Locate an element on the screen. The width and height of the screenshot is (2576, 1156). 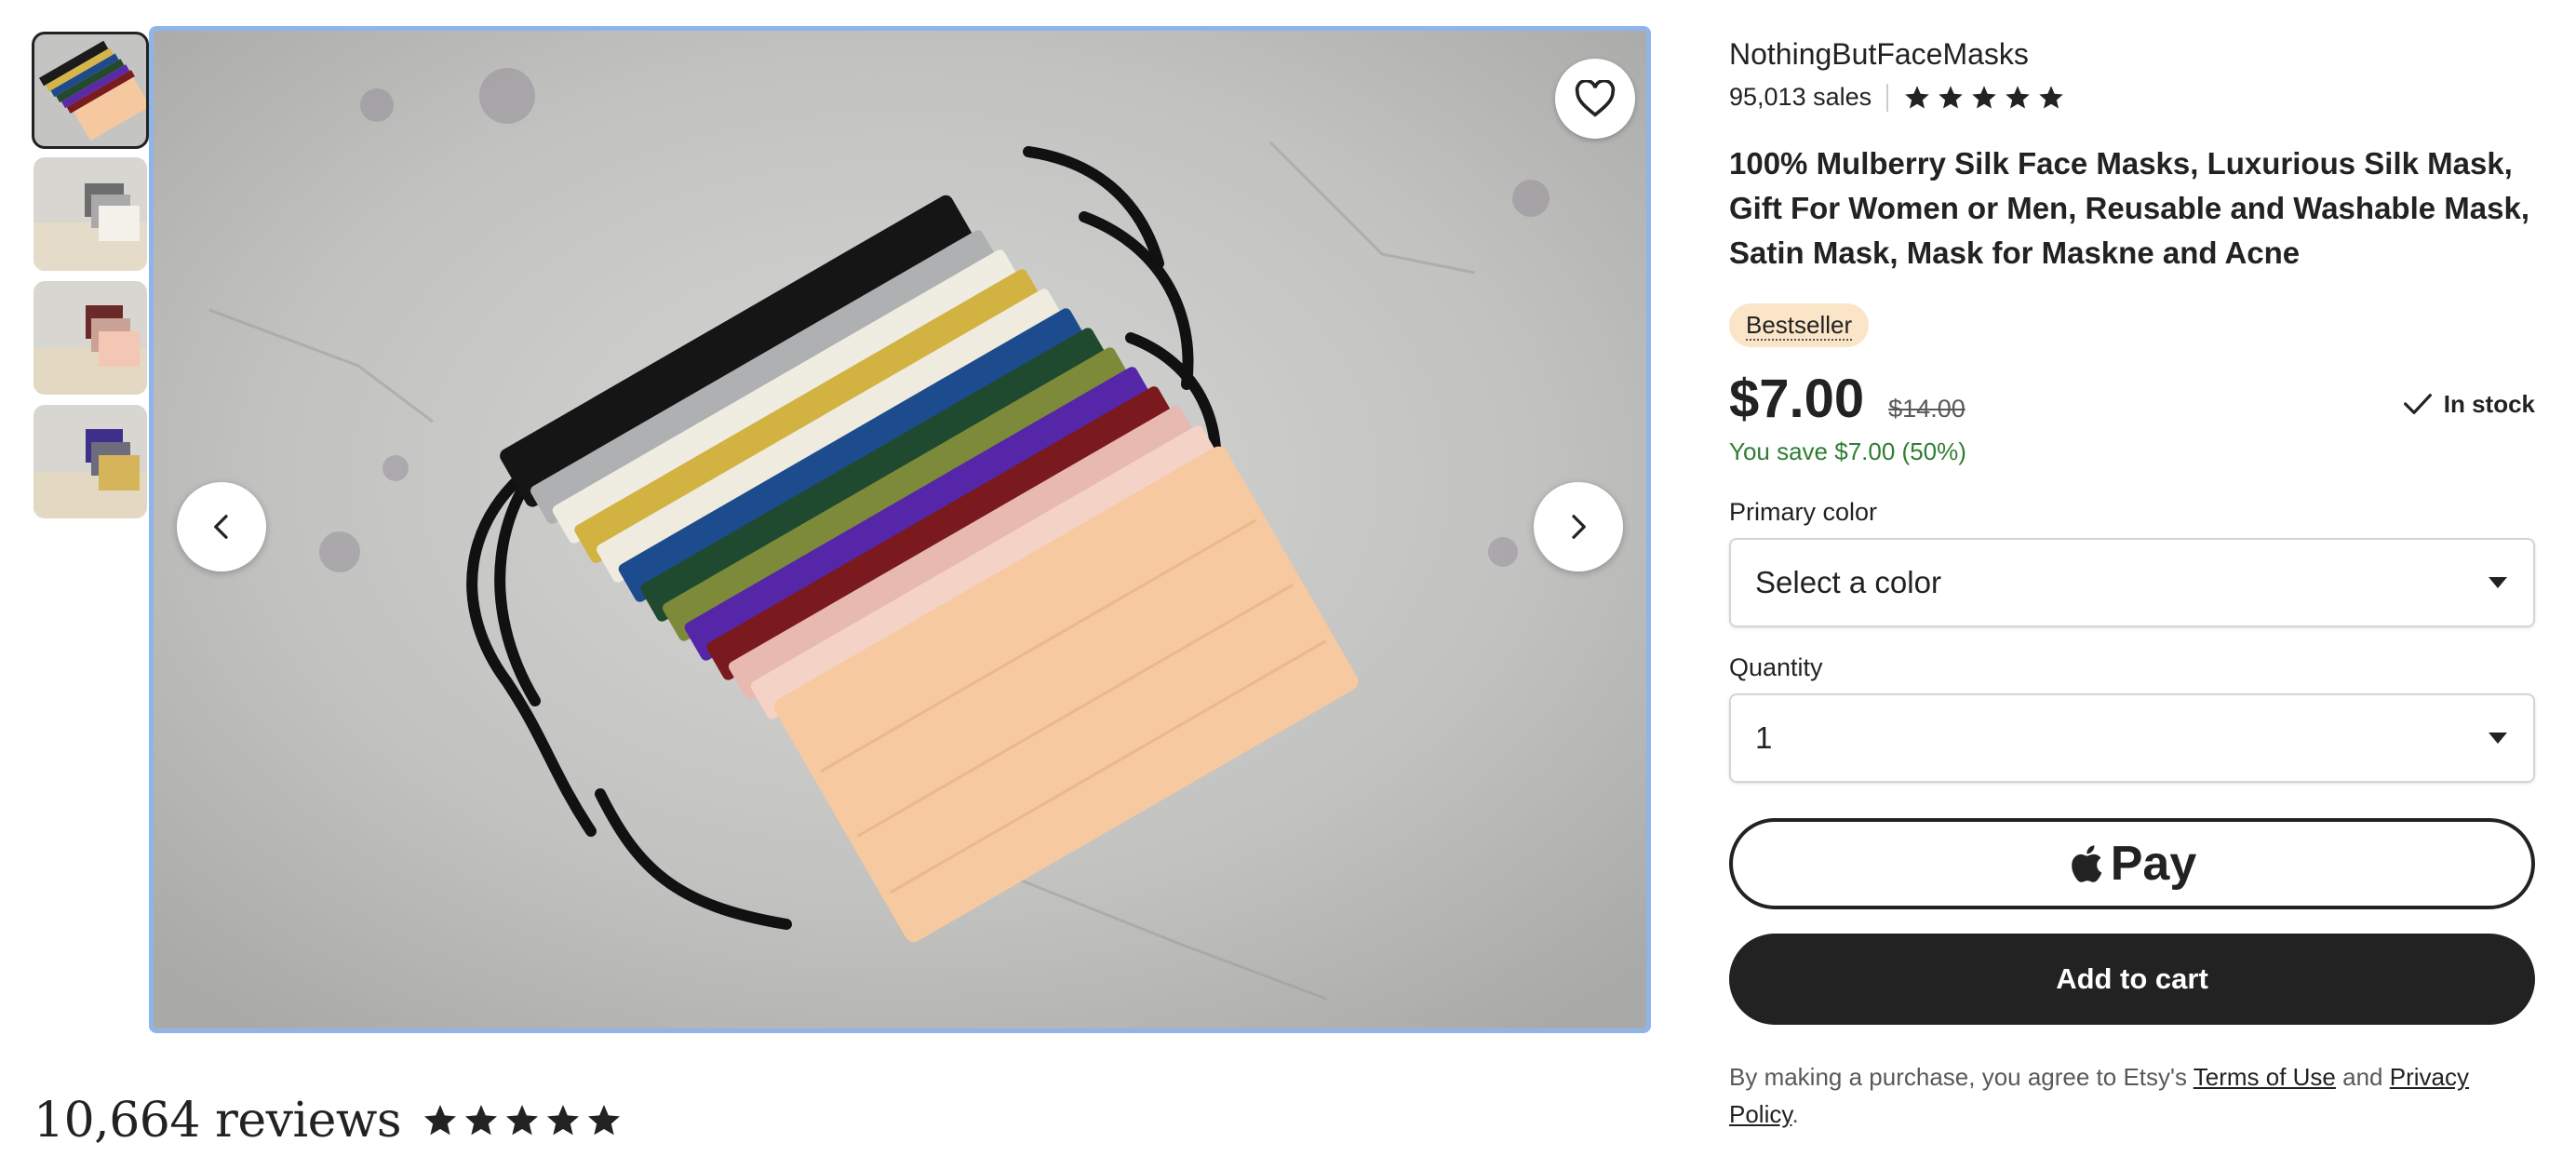
terms-of-use-link: Terms of Use is located at coordinates (2265, 1077).